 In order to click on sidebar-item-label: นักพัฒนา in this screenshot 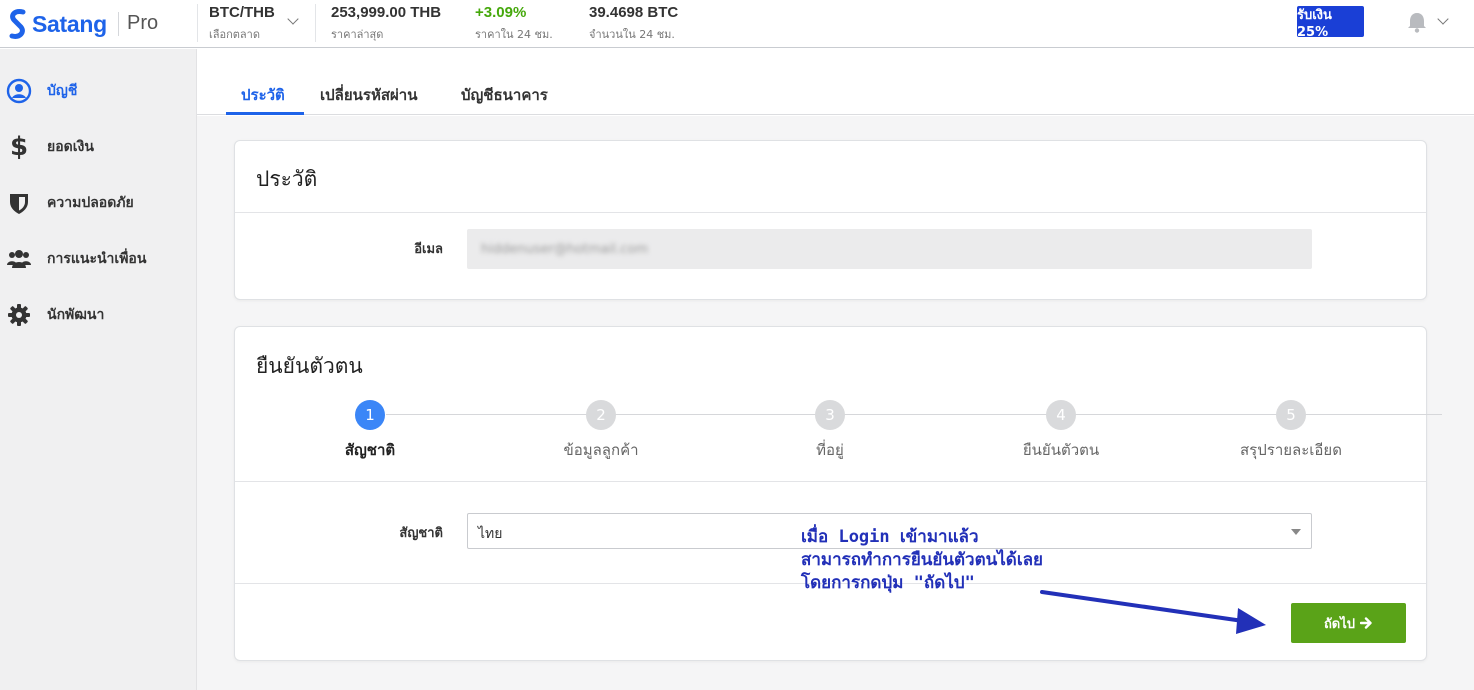, I will do `click(76, 315)`.